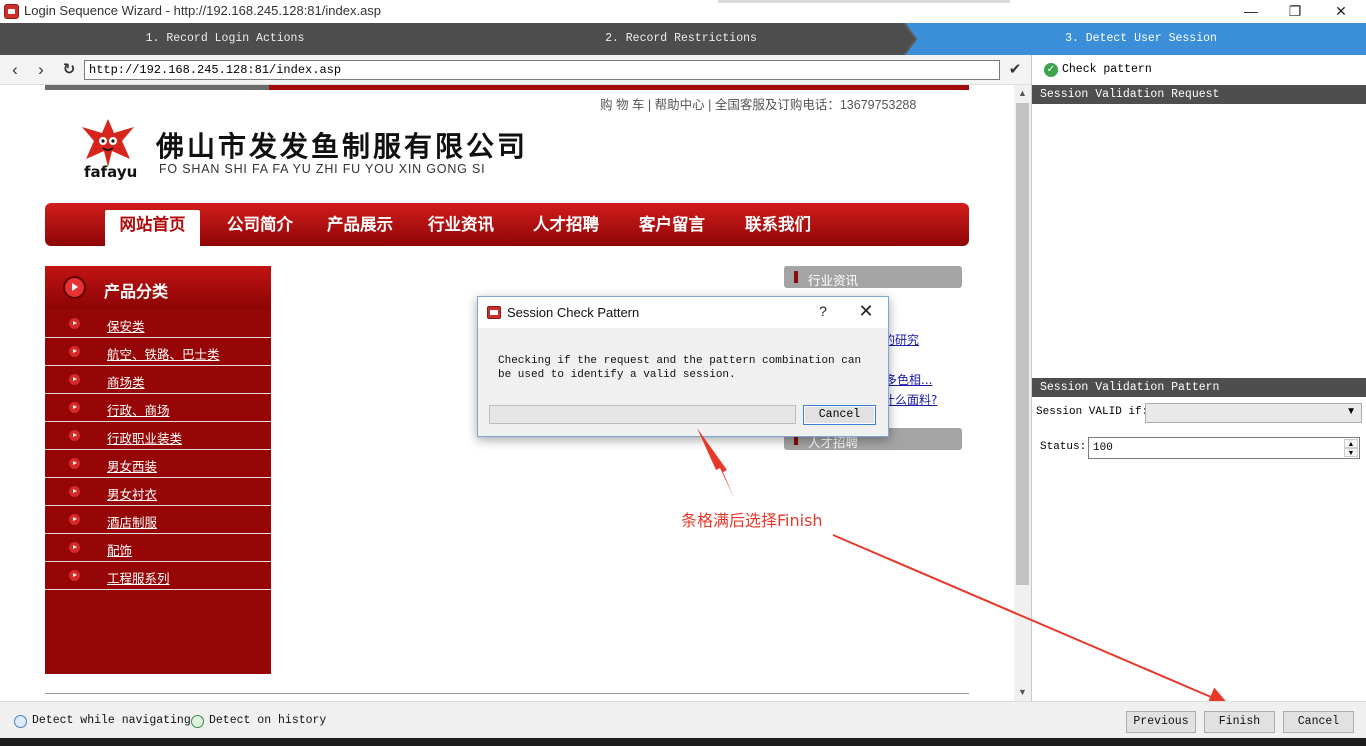 This screenshot has width=1366, height=746. I want to click on category-item: 男女衬衣, so click(158, 492).